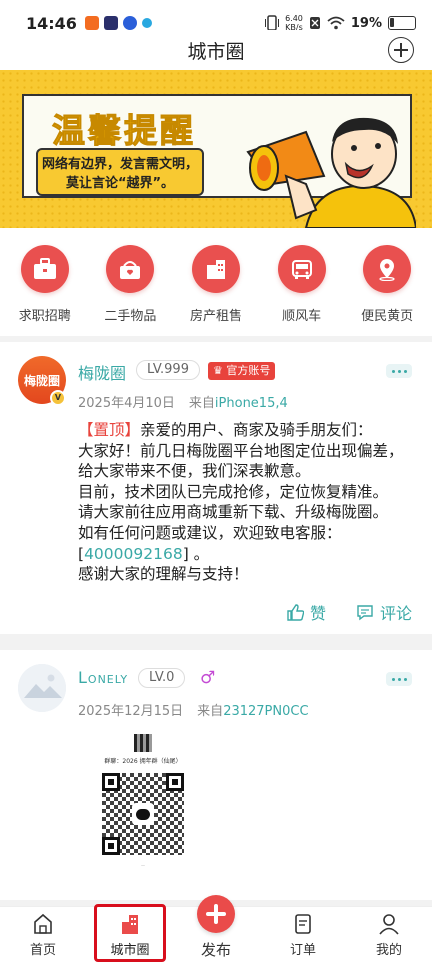 The height and width of the screenshot is (964, 432). I want to click on qr-caption: 群聊：2026 拥年群（仙尾）, so click(143, 761).